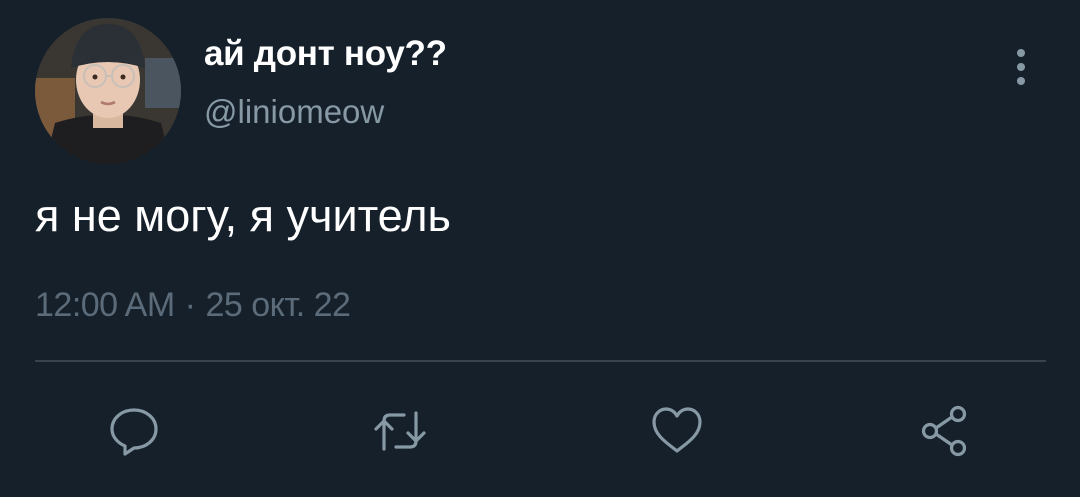 The height and width of the screenshot is (497, 1080). I want to click on like-button, so click(677, 431).